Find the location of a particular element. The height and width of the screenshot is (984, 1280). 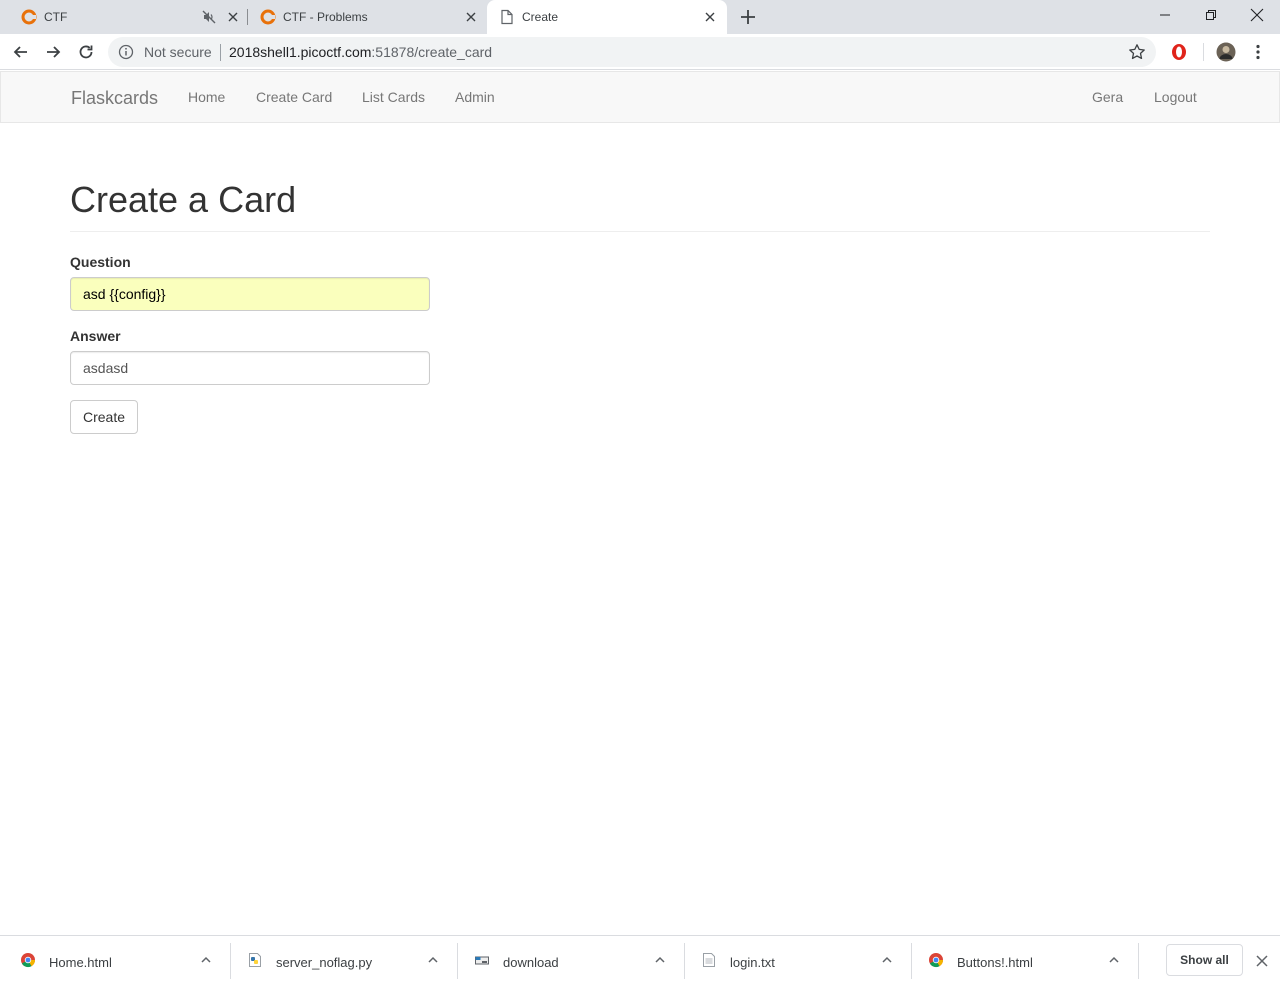

tab-strip: CTF CTF - Problems Create is located at coordinates (640, 17).